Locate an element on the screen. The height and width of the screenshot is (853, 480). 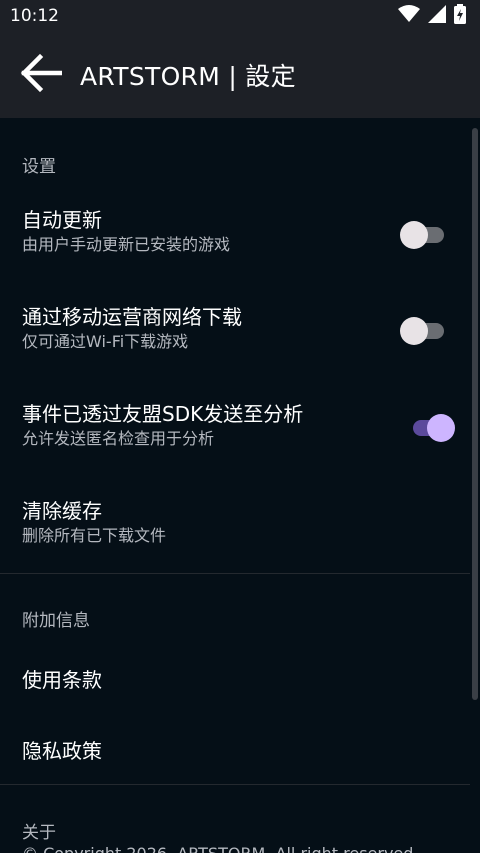
mobile-data-toggle is located at coordinates (423, 330).